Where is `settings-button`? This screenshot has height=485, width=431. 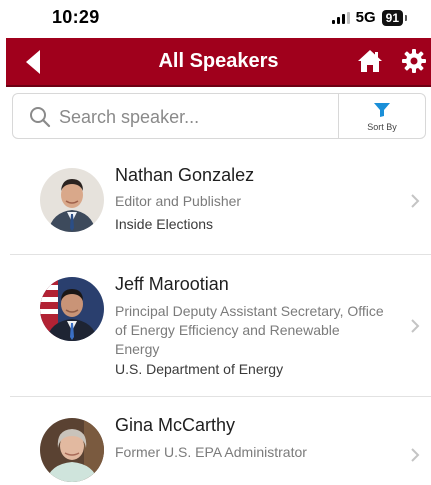
settings-button is located at coordinates (414, 61).